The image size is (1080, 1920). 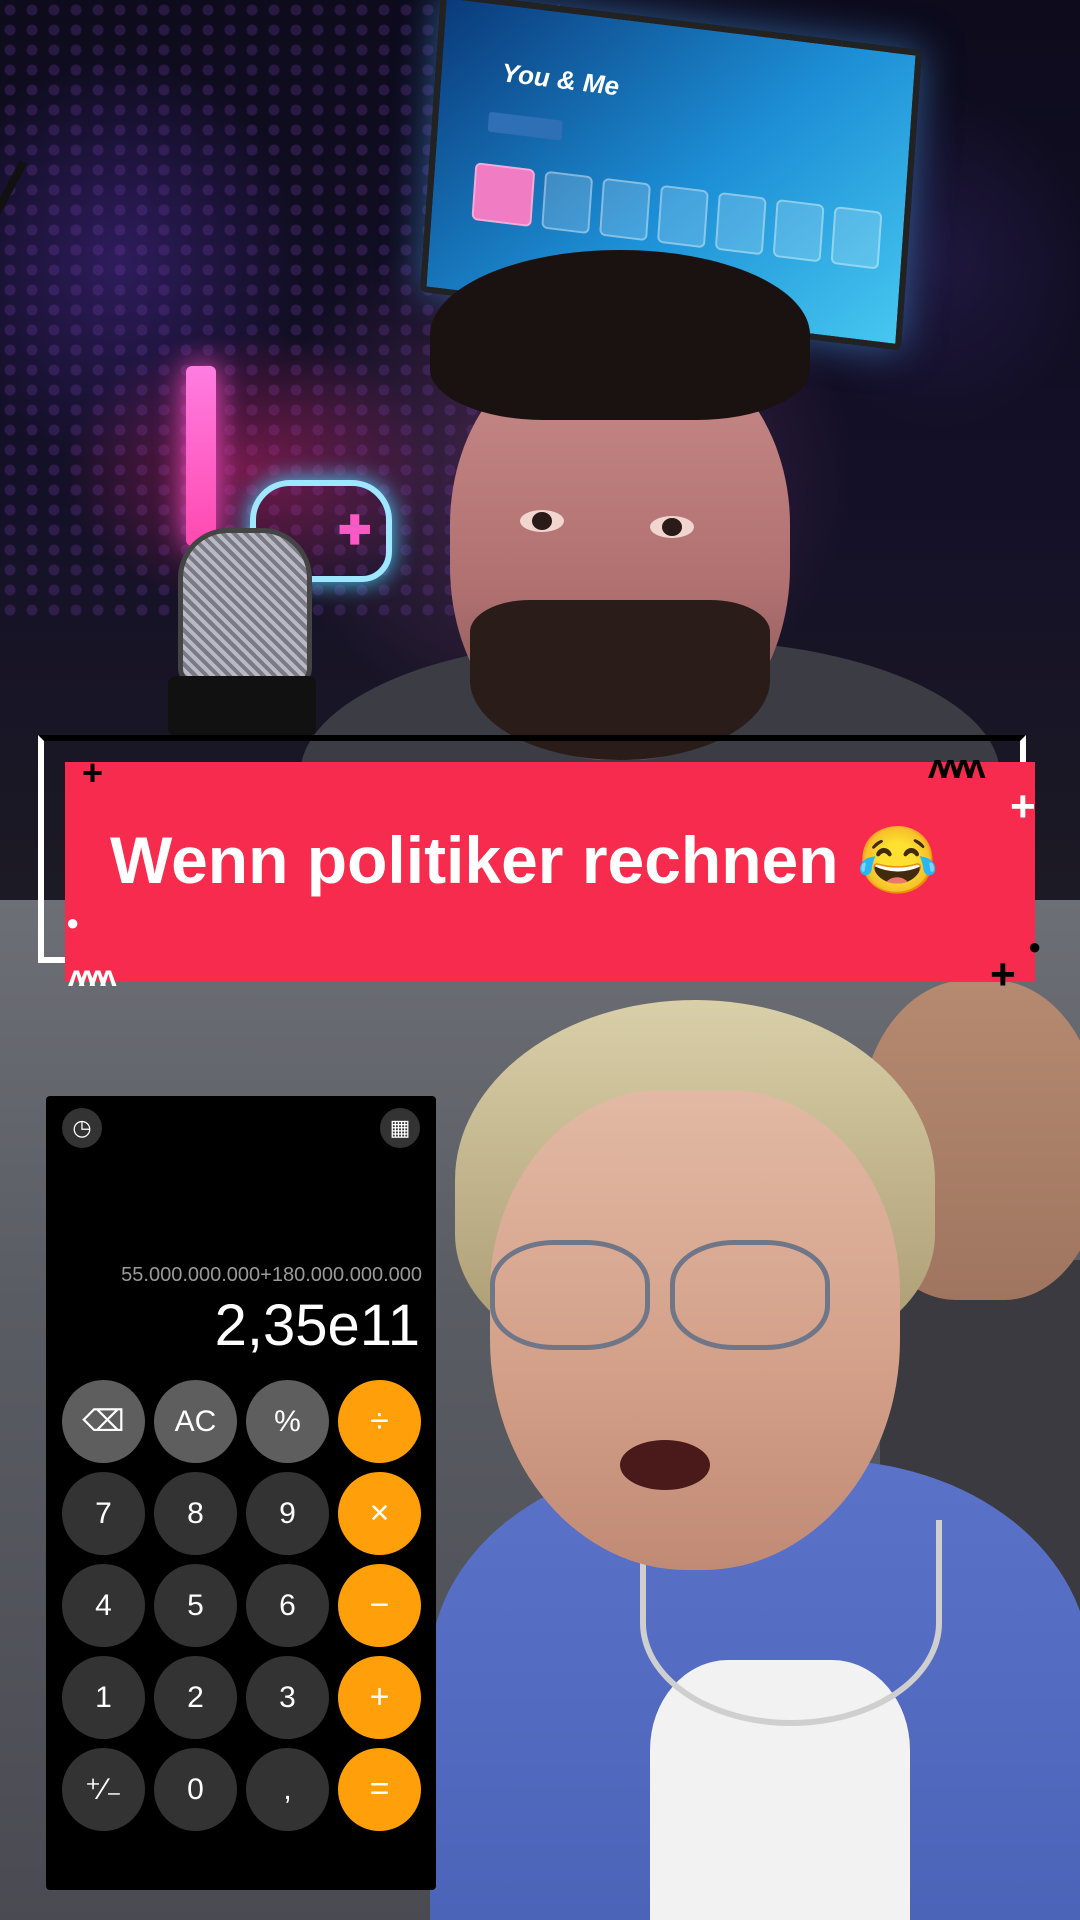 I want to click on calc-key-19: =, so click(x=379, y=1789).